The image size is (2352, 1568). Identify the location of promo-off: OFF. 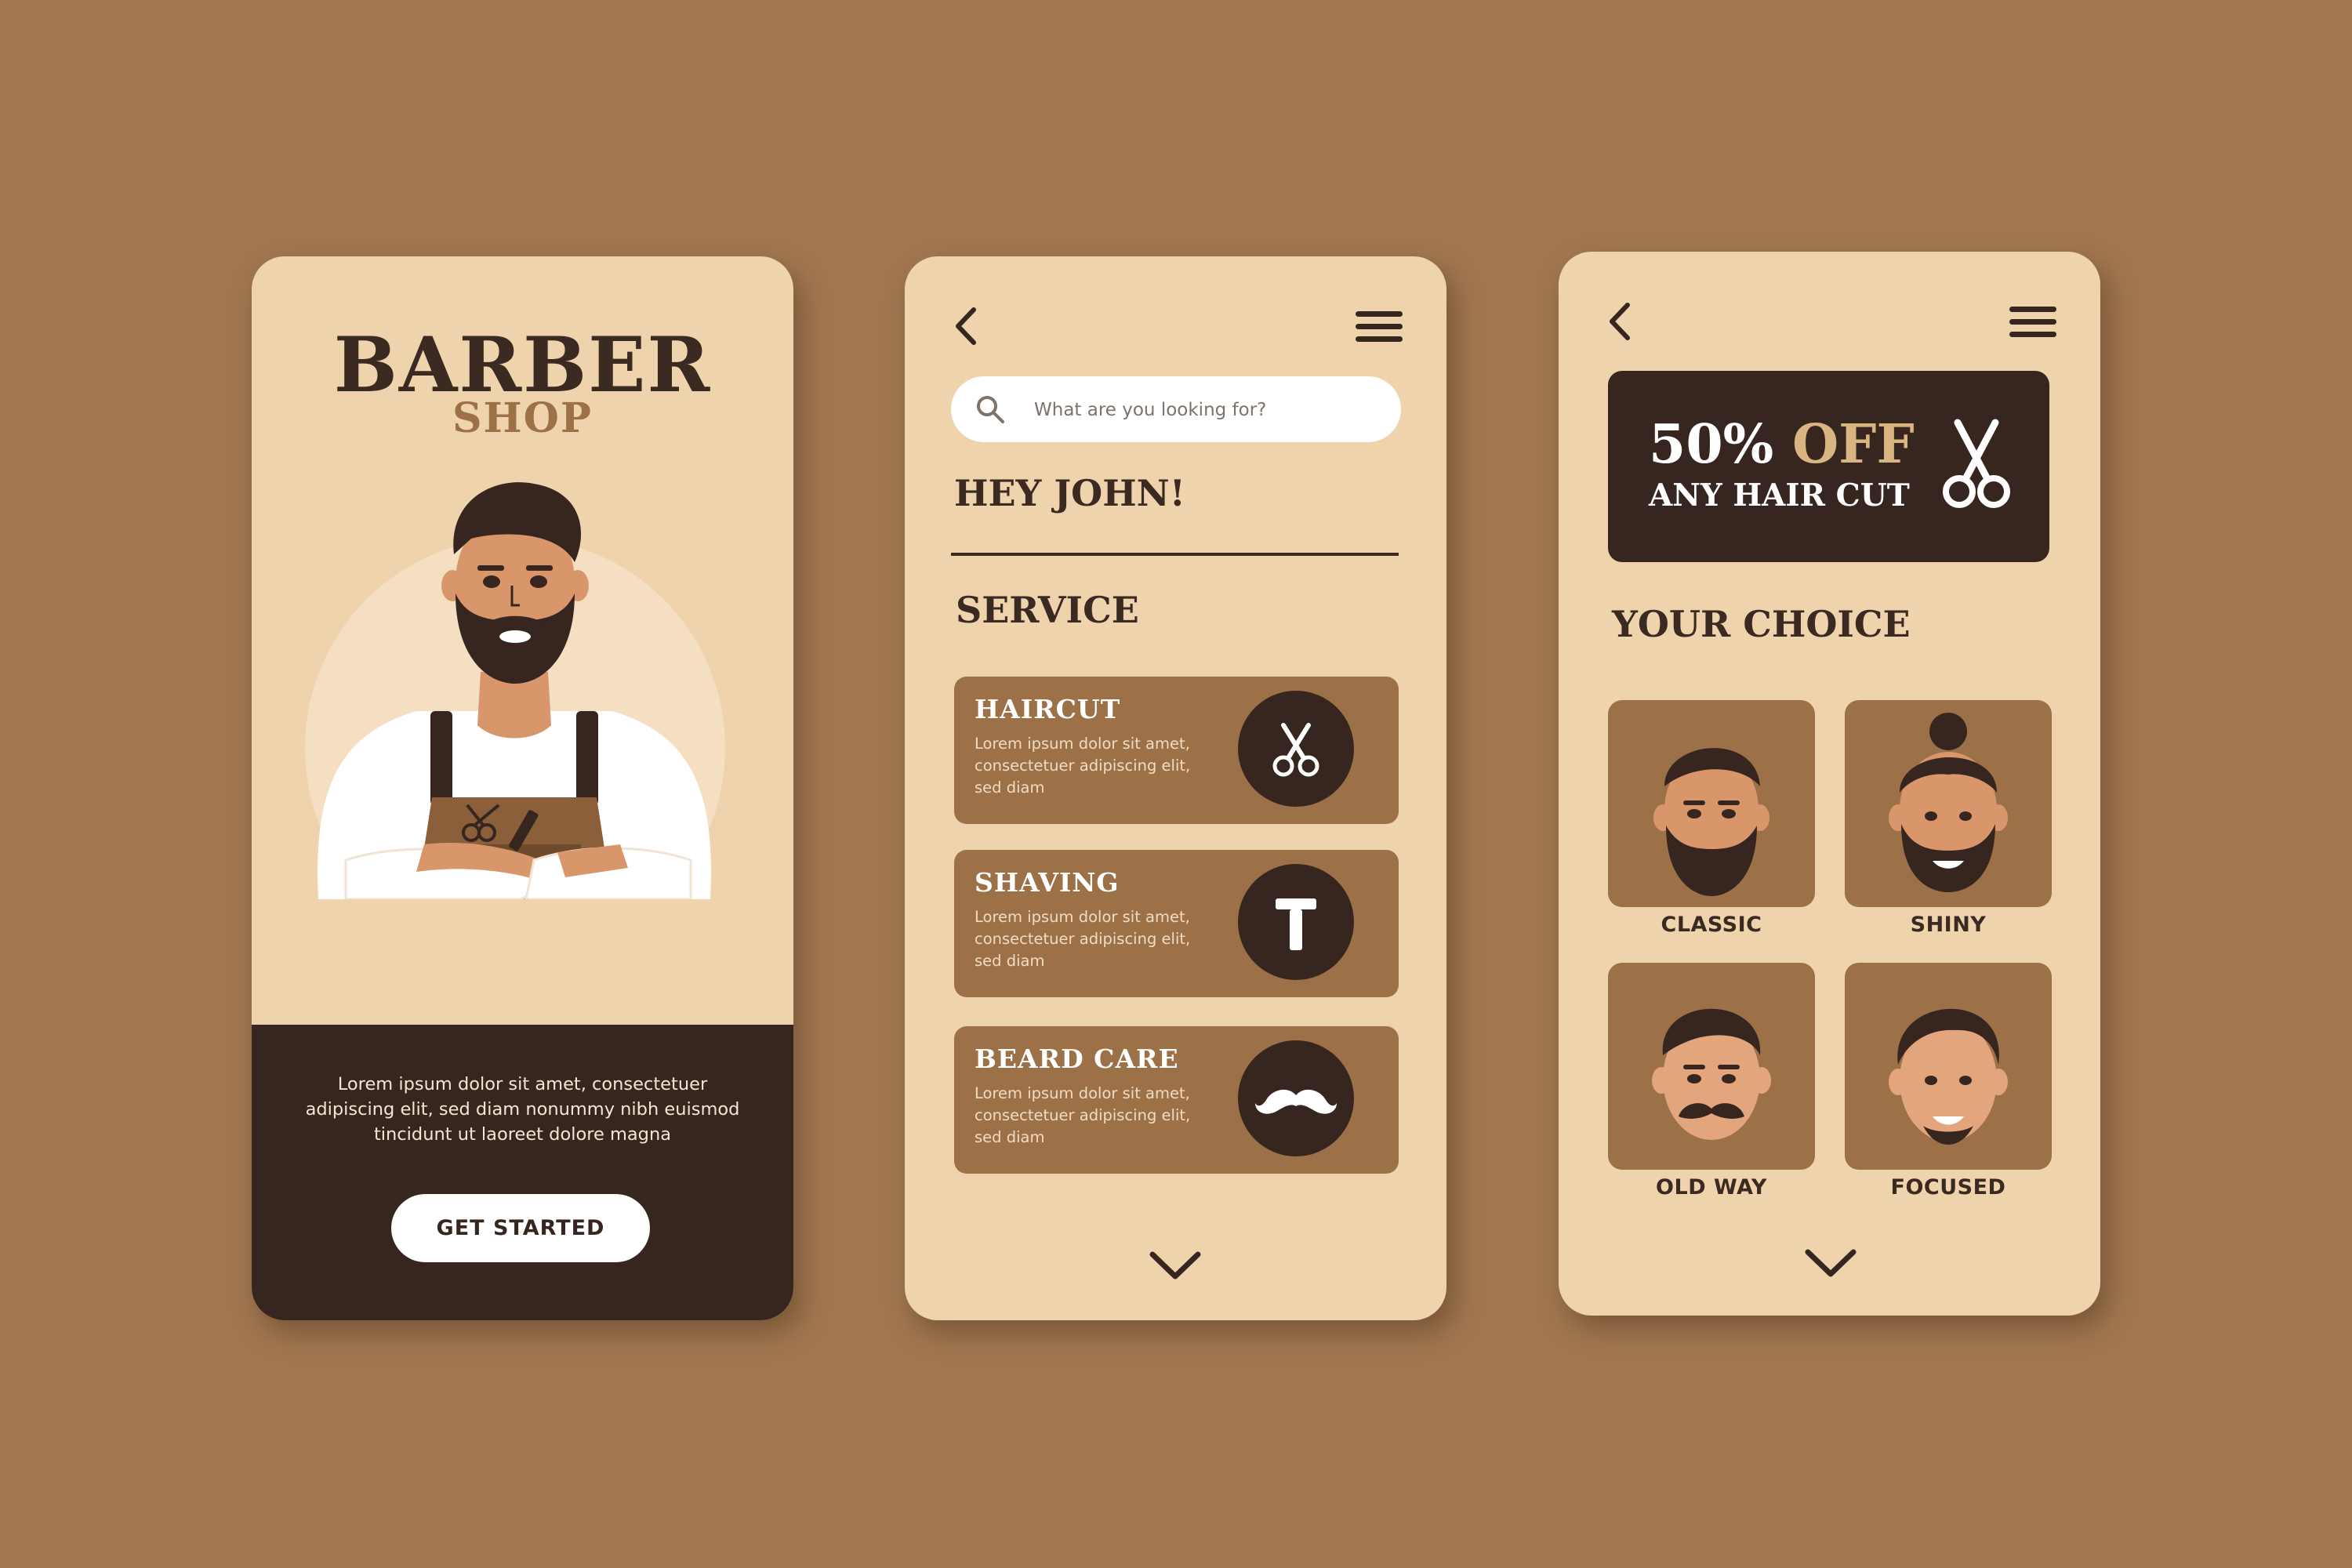
(1853, 444).